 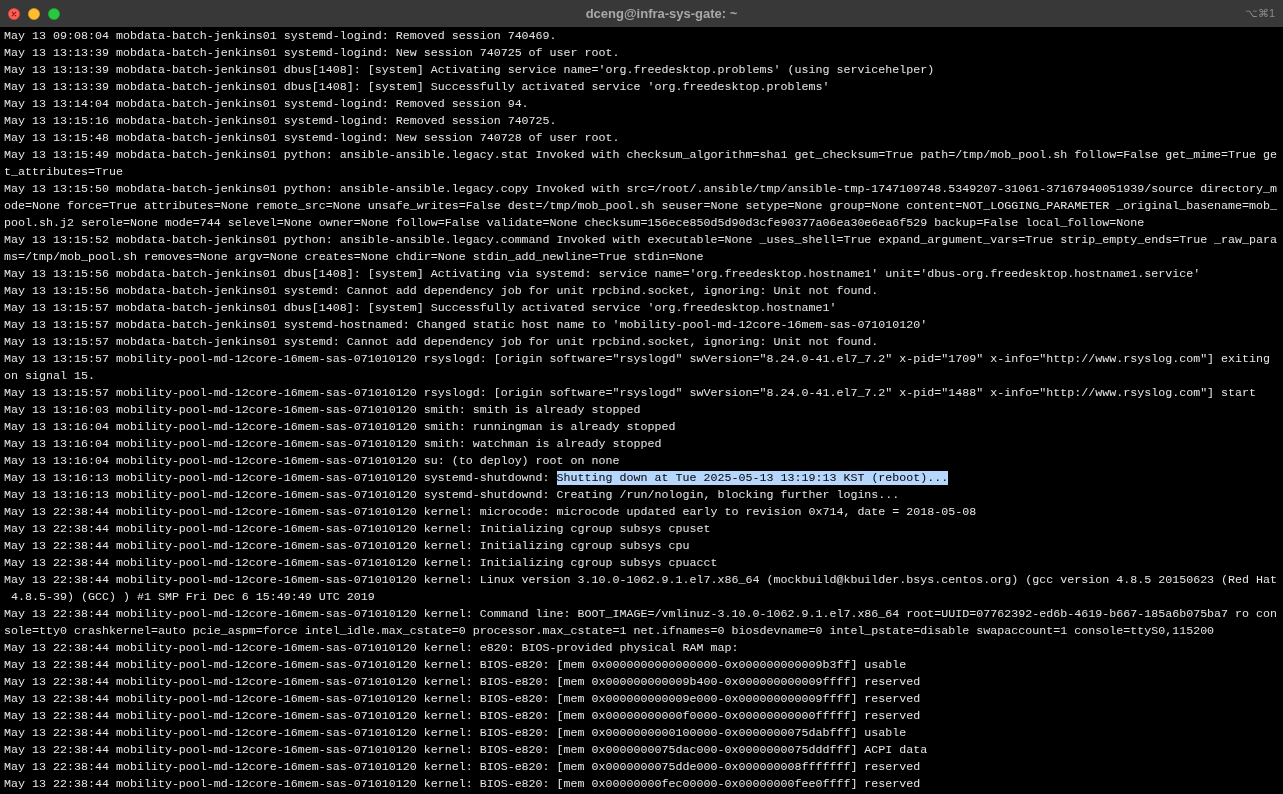 What do you see at coordinates (361, 563) in the screenshot?
I see `log-line: May 13 22:38:44 mobility-pool-md-12core-16mem-sas-071010120 kernel: Initializing cgroup subsys cpuacct` at bounding box center [361, 563].